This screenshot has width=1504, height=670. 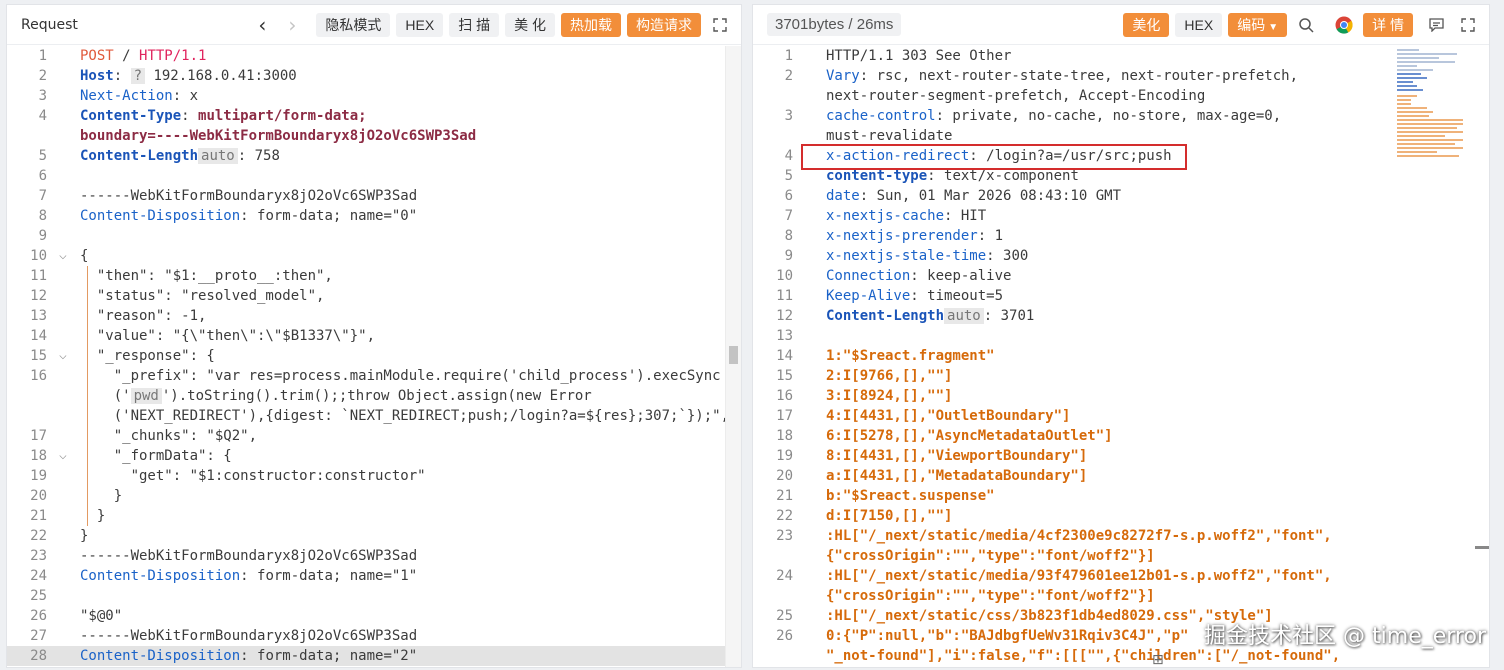 What do you see at coordinates (664, 24) in the screenshot?
I see `construct-request-button: 构造请求` at bounding box center [664, 24].